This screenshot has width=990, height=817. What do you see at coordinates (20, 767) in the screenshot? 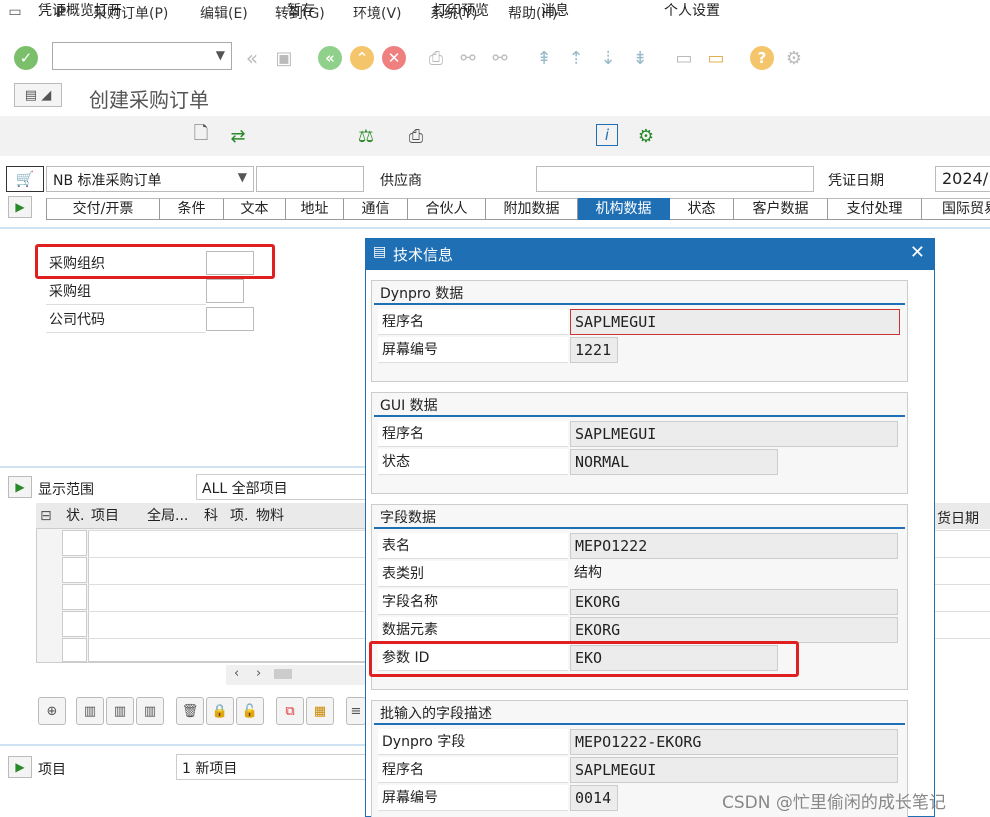
I see `collapse-item-detail-icon: ▶` at bounding box center [20, 767].